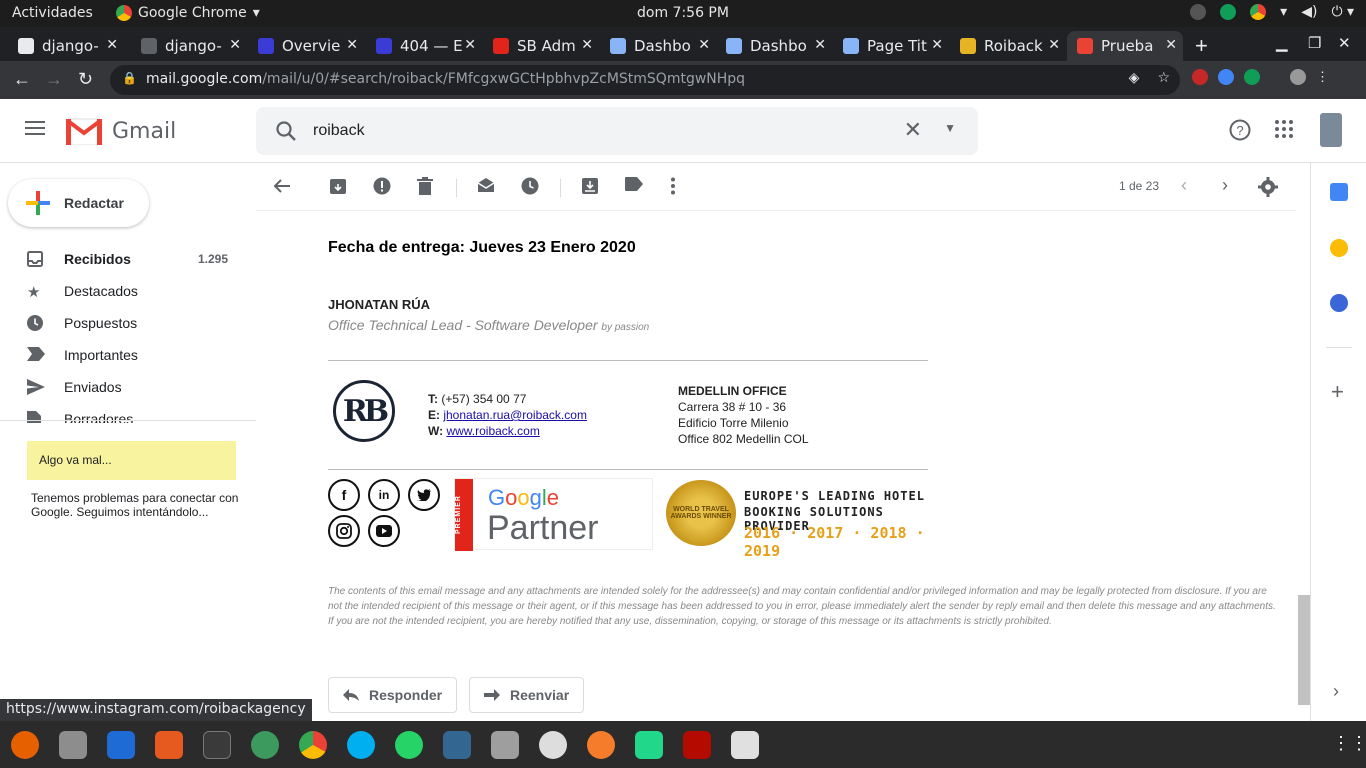 The width and height of the screenshot is (1366, 768). What do you see at coordinates (78, 203) in the screenshot?
I see `compose-button: Redactar` at bounding box center [78, 203].